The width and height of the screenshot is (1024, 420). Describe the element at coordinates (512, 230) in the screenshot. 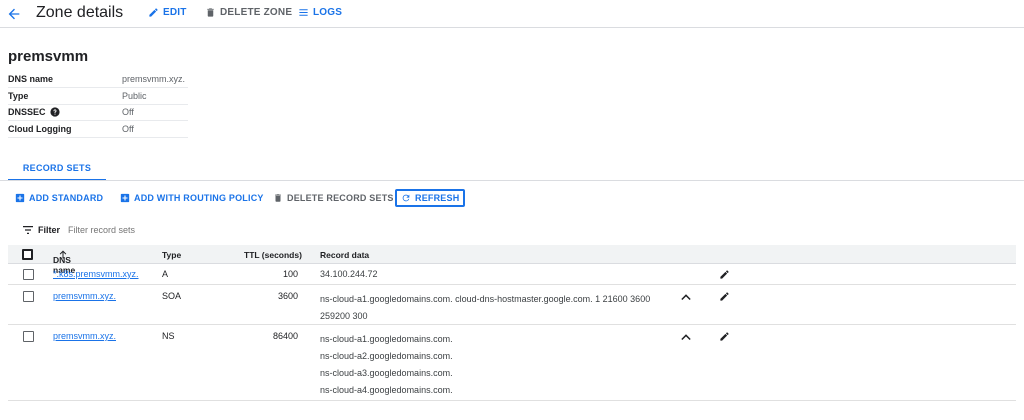

I see `filter-bar: Filter` at that location.